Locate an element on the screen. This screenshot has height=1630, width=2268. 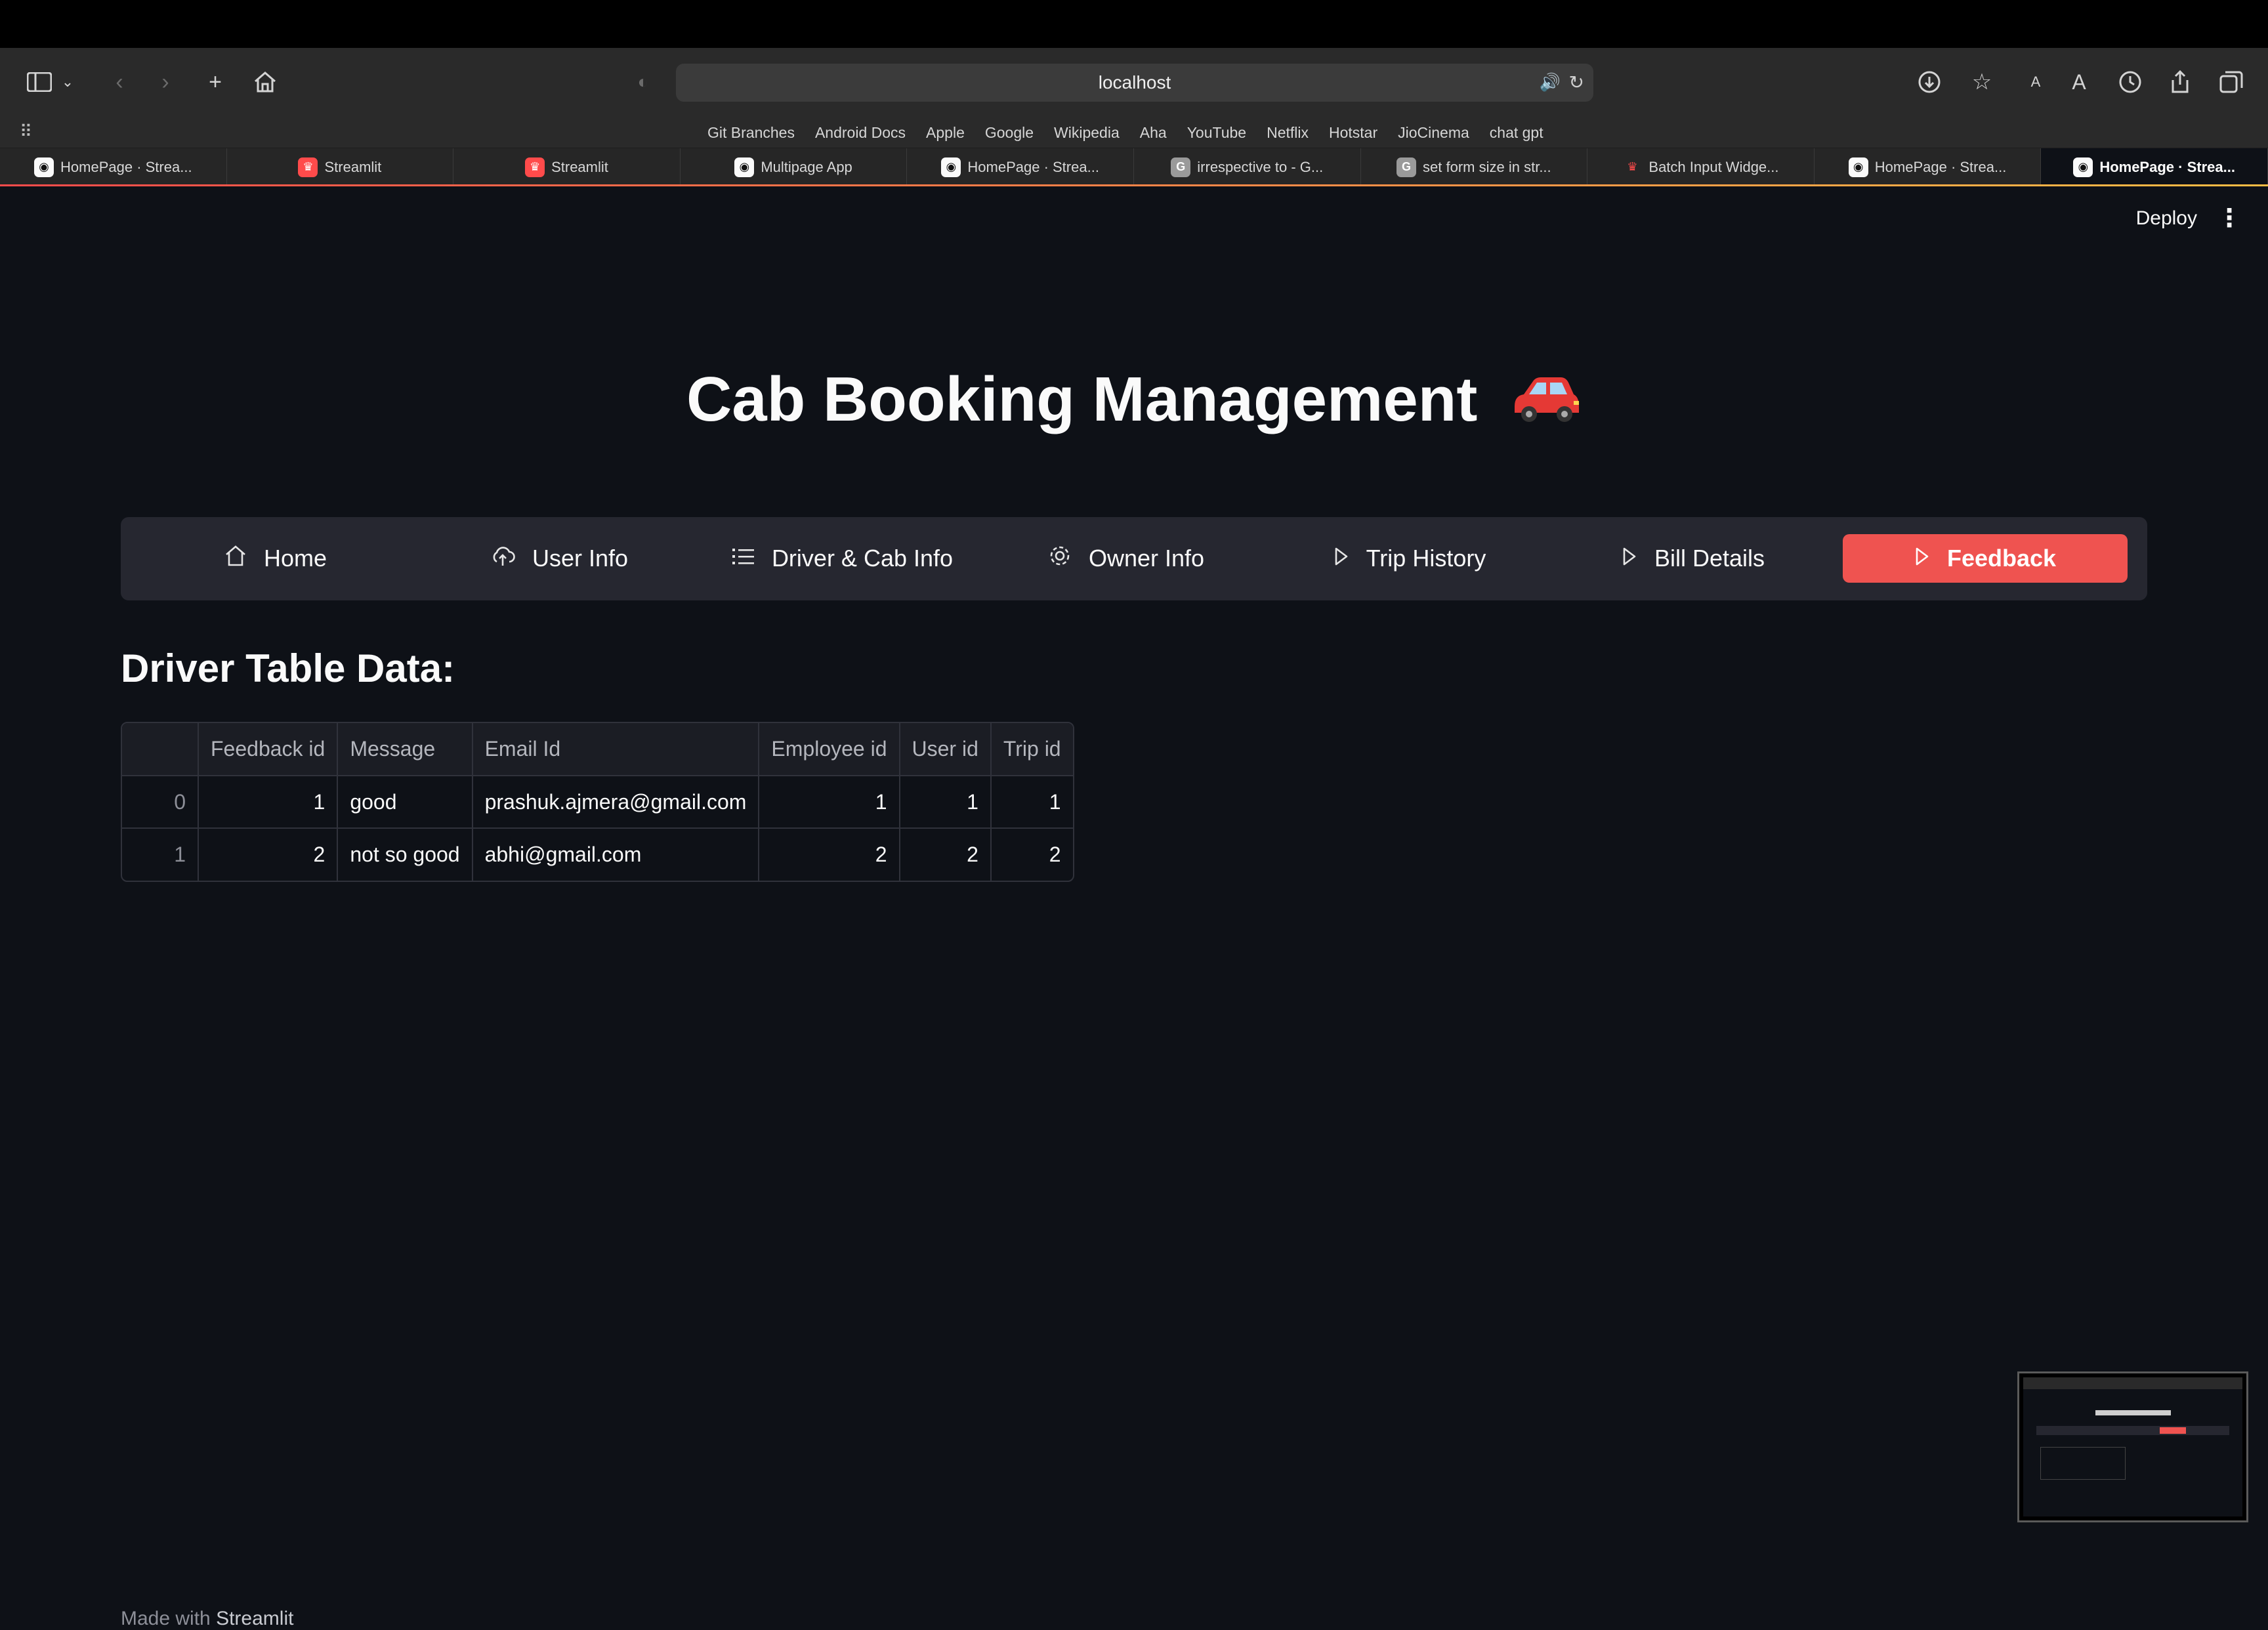
bookmark-hotstar: Hotstar is located at coordinates (1353, 133).